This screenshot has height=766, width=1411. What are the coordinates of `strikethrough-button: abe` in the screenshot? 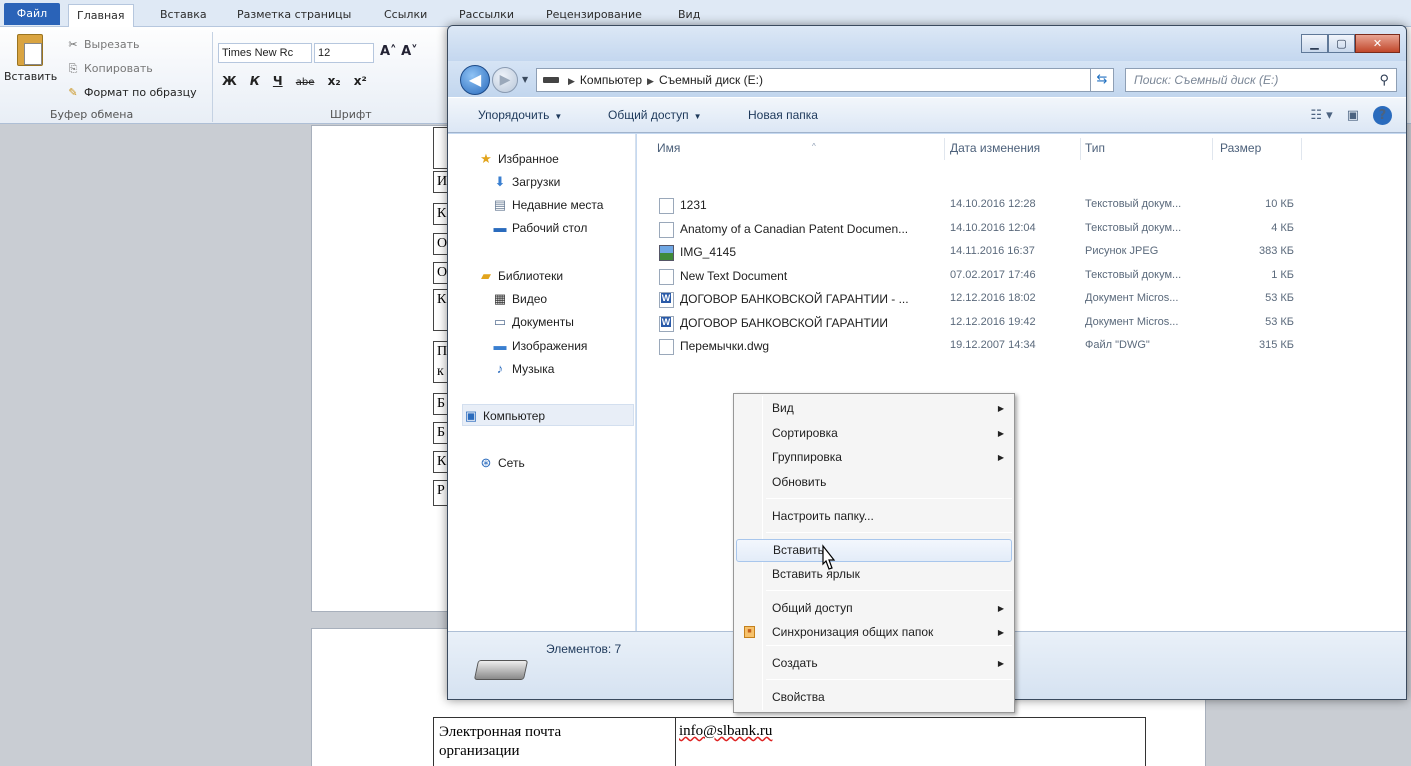 It's located at (305, 82).